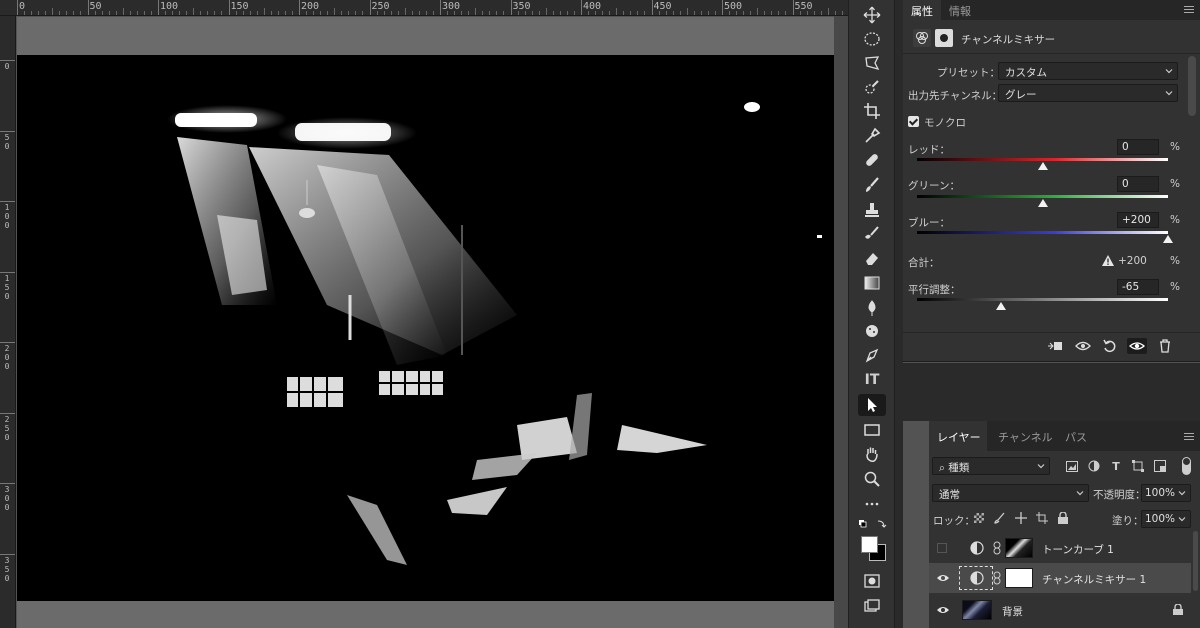 The height and width of the screenshot is (628, 1200). What do you see at coordinates (1138, 220) in the screenshot?
I see `blue-value-input: +200` at bounding box center [1138, 220].